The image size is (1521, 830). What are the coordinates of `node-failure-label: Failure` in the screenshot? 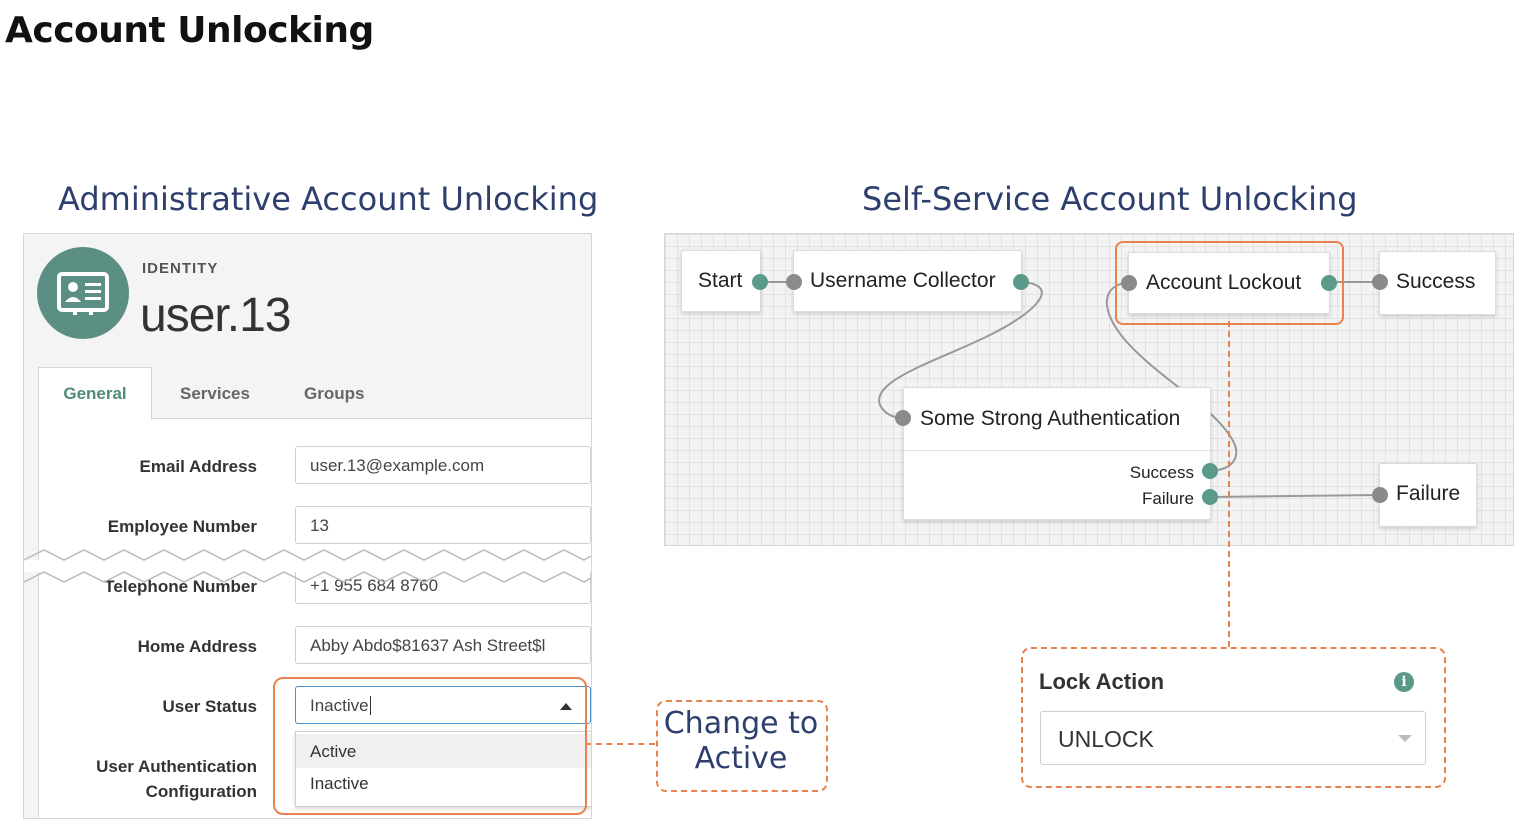 It's located at (1428, 493).